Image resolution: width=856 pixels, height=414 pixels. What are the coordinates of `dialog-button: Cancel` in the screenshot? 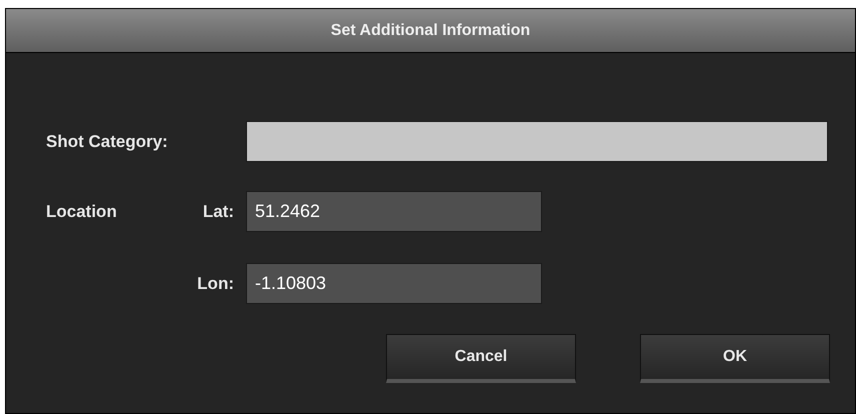 It's located at (481, 358).